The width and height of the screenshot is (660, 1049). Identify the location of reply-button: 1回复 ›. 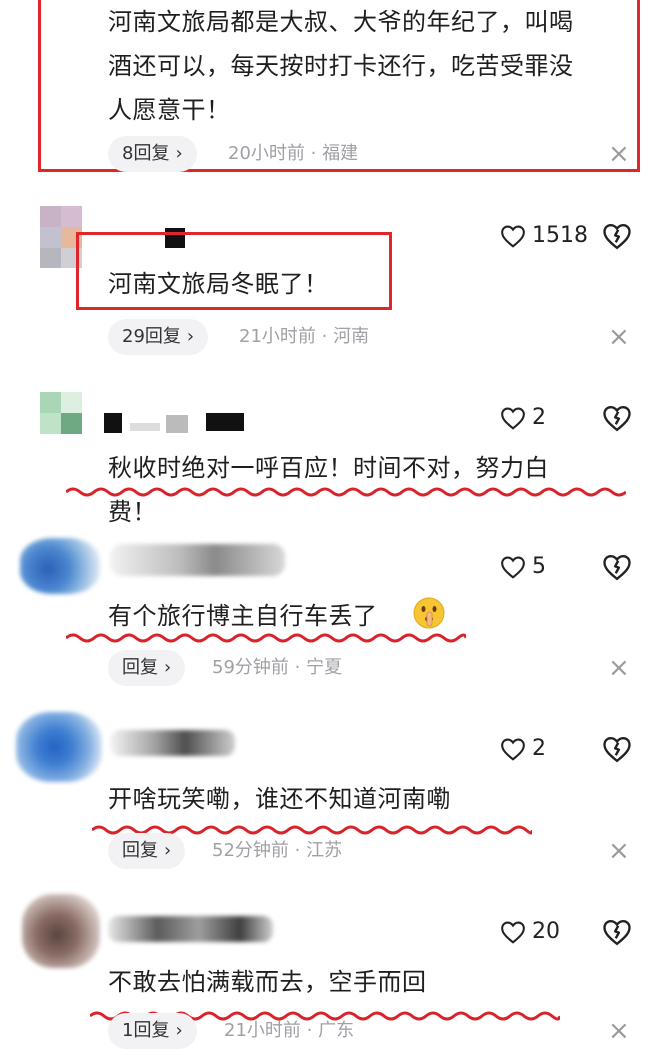
(152, 1031).